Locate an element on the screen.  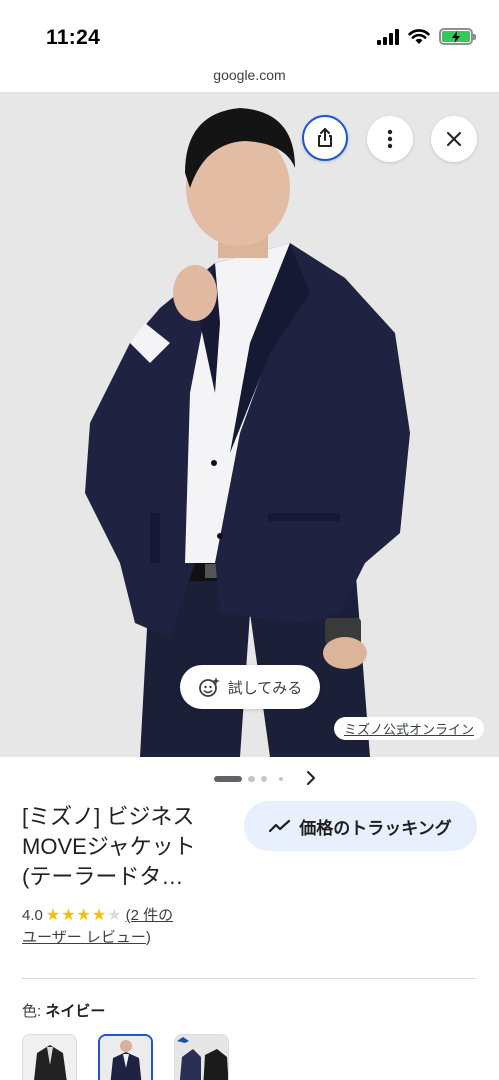
rating-stars: ★★★★★ is located at coordinates (84, 915).